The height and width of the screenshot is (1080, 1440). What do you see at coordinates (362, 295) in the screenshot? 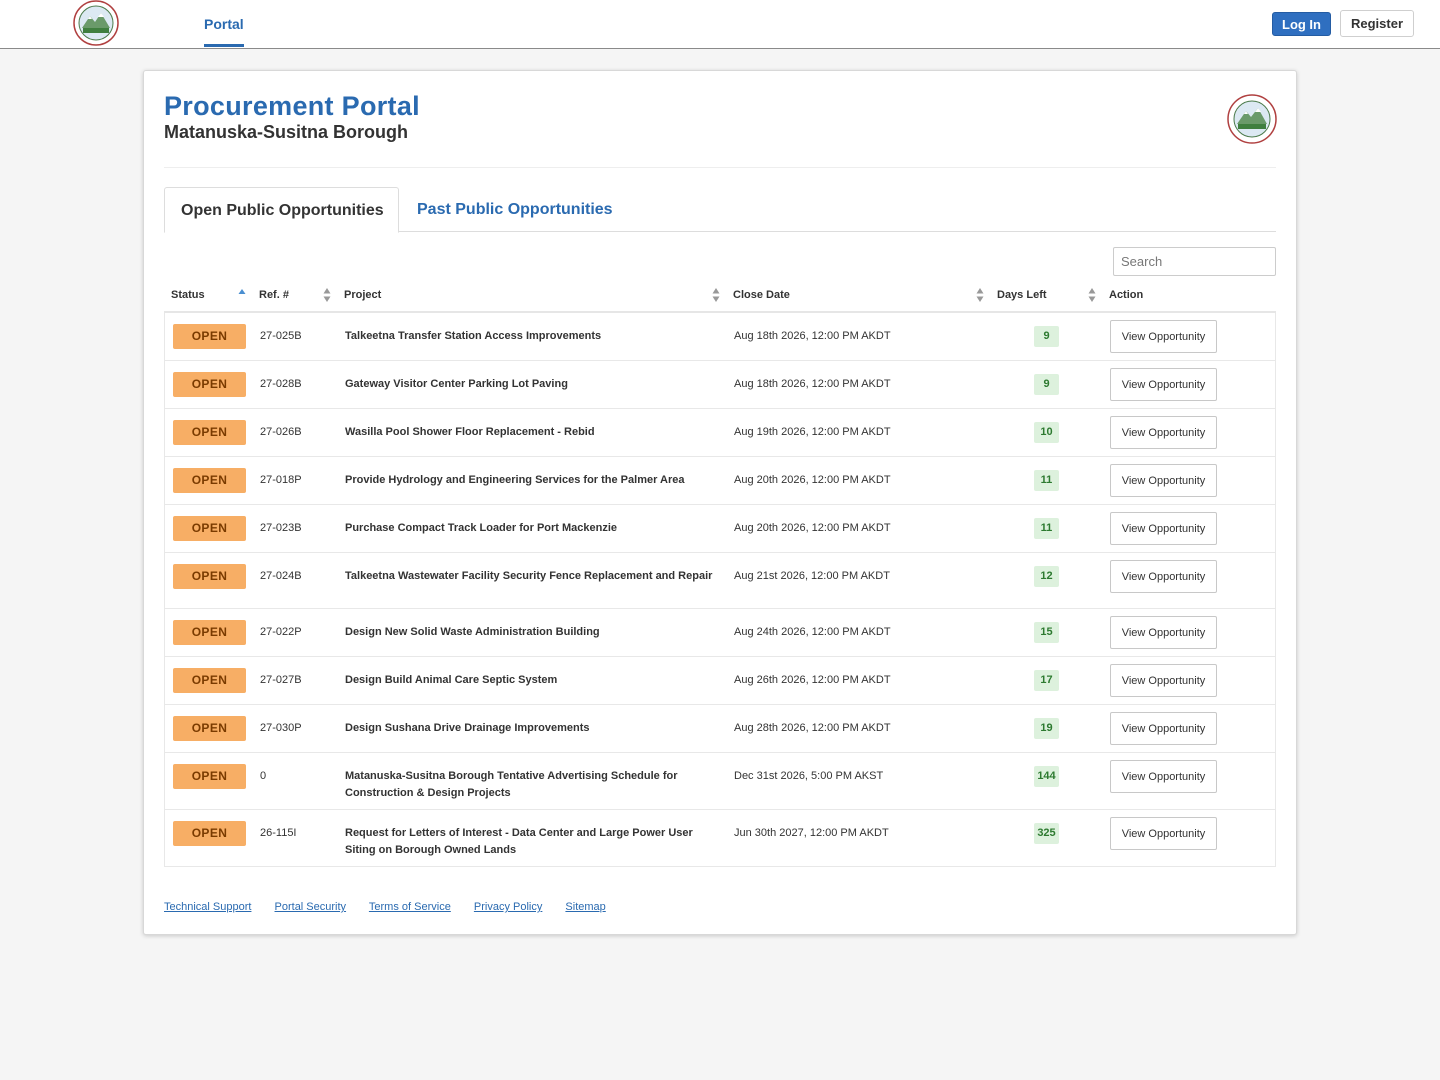
I see `column-header-project: Project` at bounding box center [362, 295].